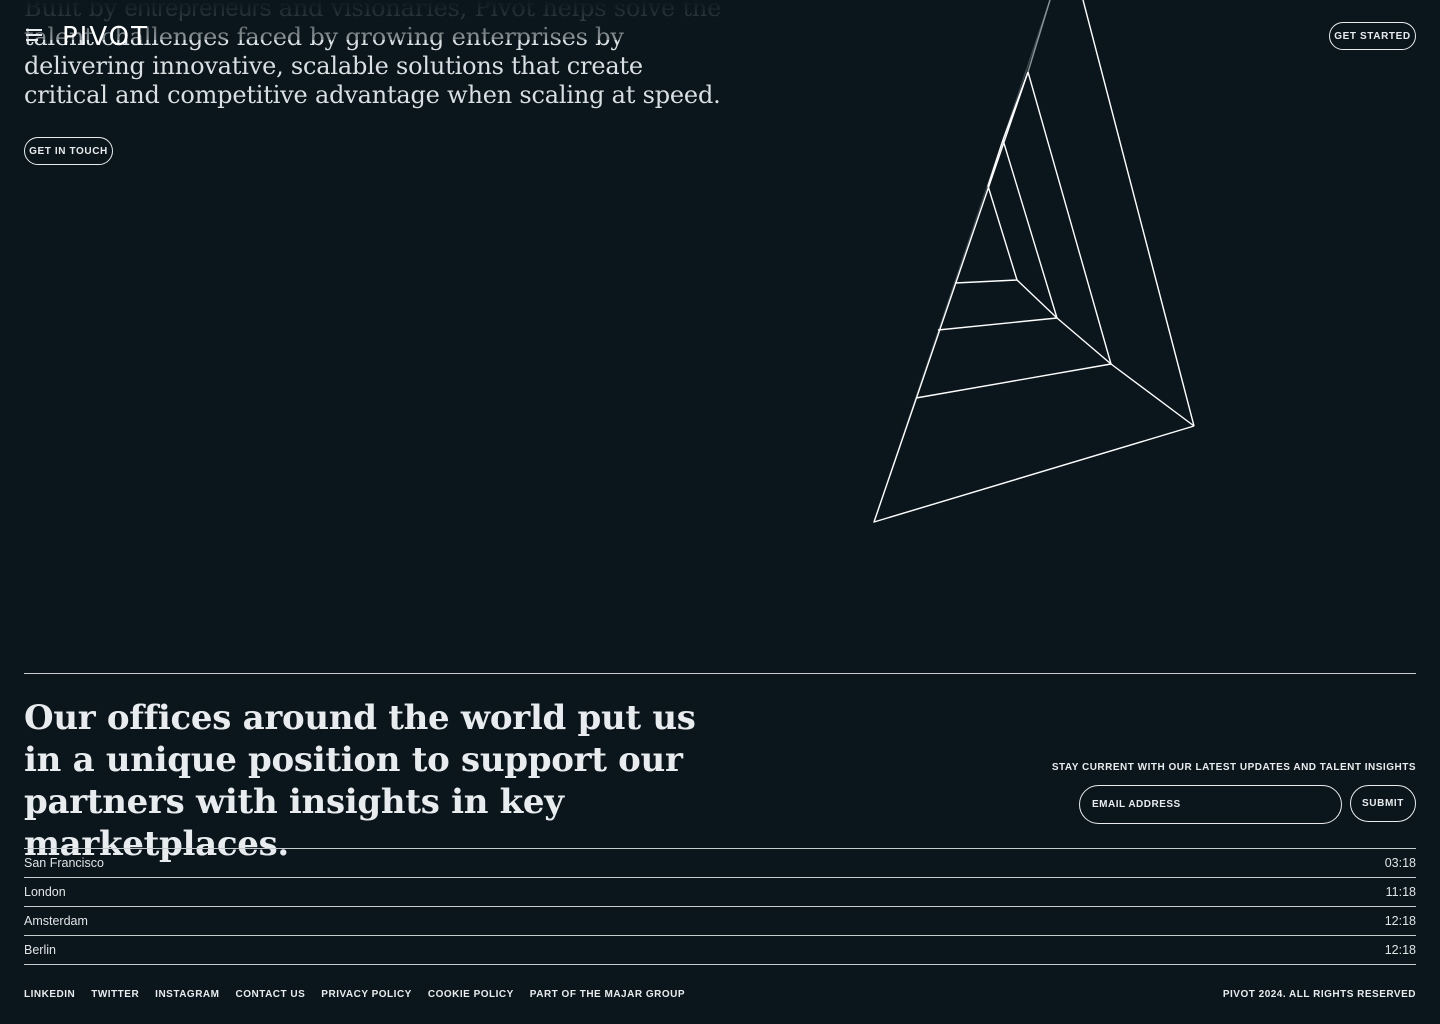 Image resolution: width=1440 pixels, height=1024 pixels. I want to click on list-item: Berlin 12:18, so click(720, 949).